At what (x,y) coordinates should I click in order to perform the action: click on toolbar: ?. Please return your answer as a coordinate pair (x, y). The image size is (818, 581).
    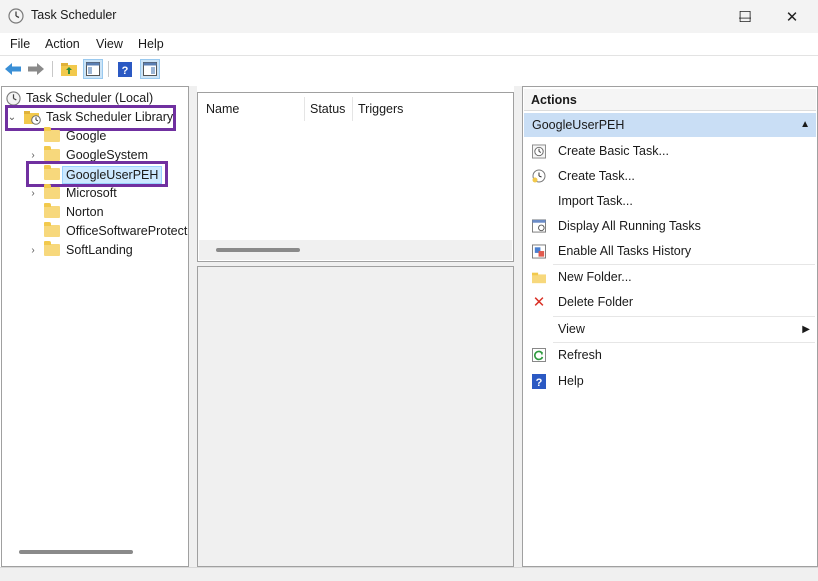
    Looking at the image, I should click on (409, 69).